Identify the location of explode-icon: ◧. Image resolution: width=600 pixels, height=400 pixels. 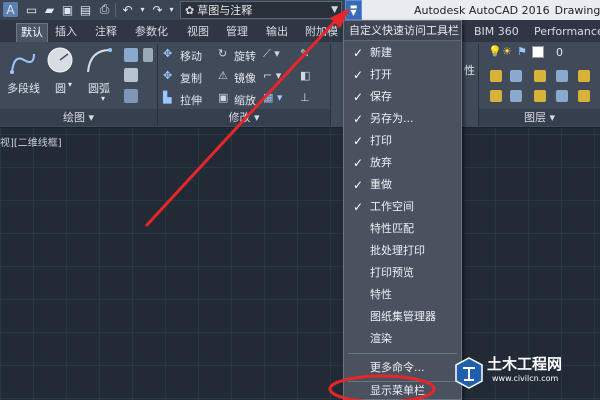
(305, 75).